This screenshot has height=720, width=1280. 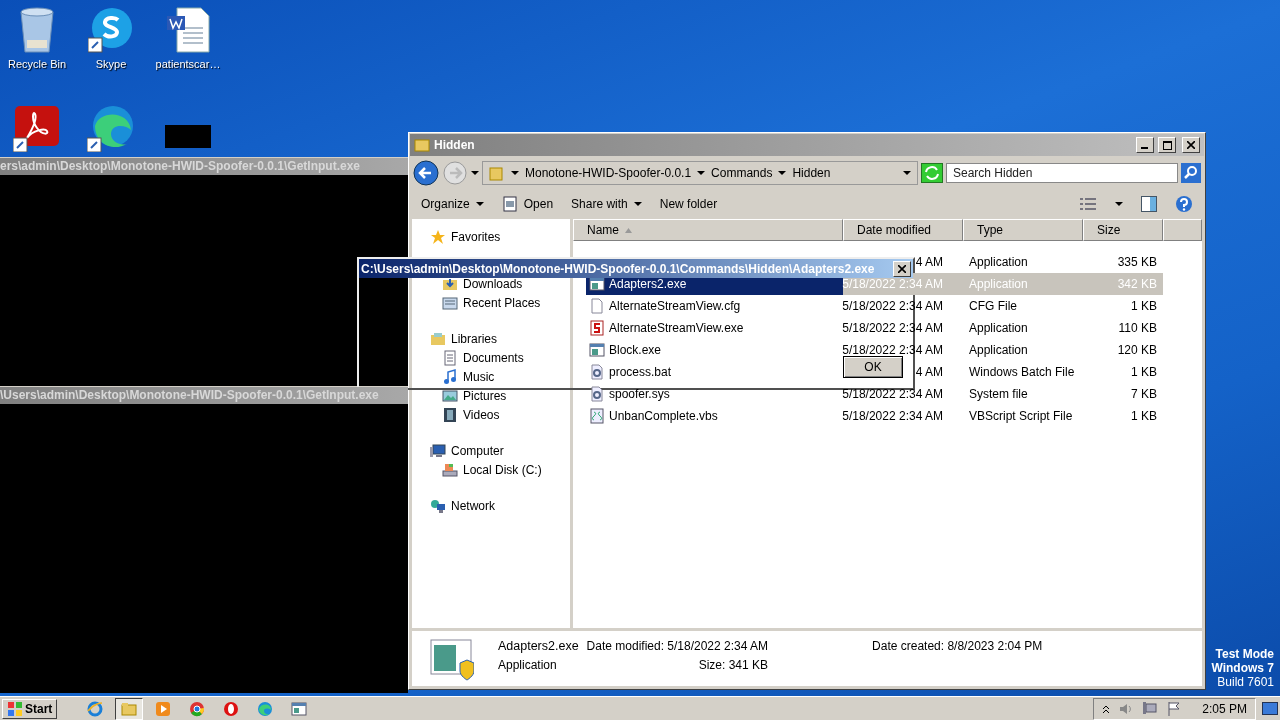 I want to click on window-title: Hidden, so click(x=455, y=145).